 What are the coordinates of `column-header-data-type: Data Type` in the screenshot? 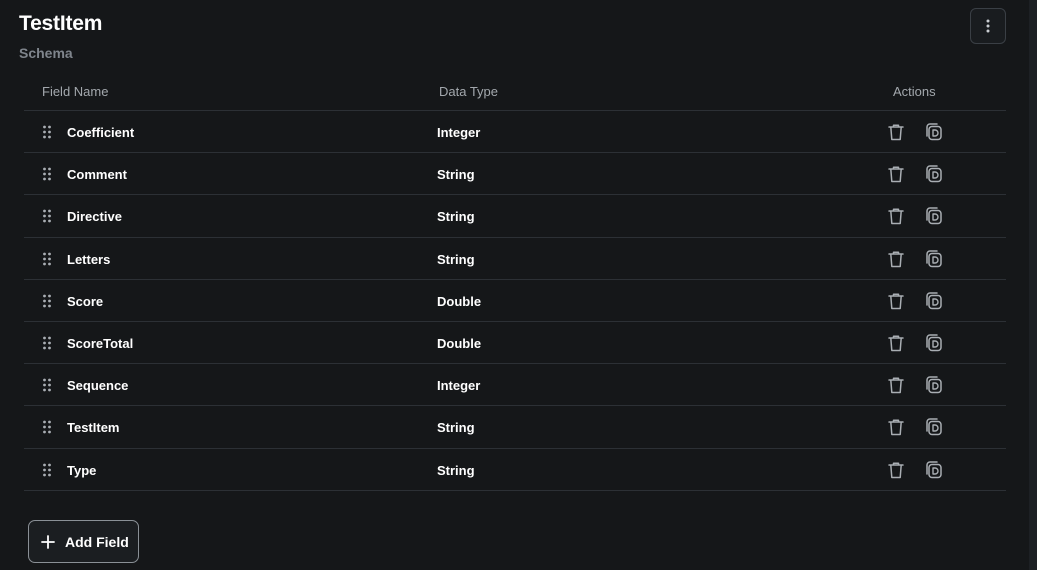 It's located at (469, 91).